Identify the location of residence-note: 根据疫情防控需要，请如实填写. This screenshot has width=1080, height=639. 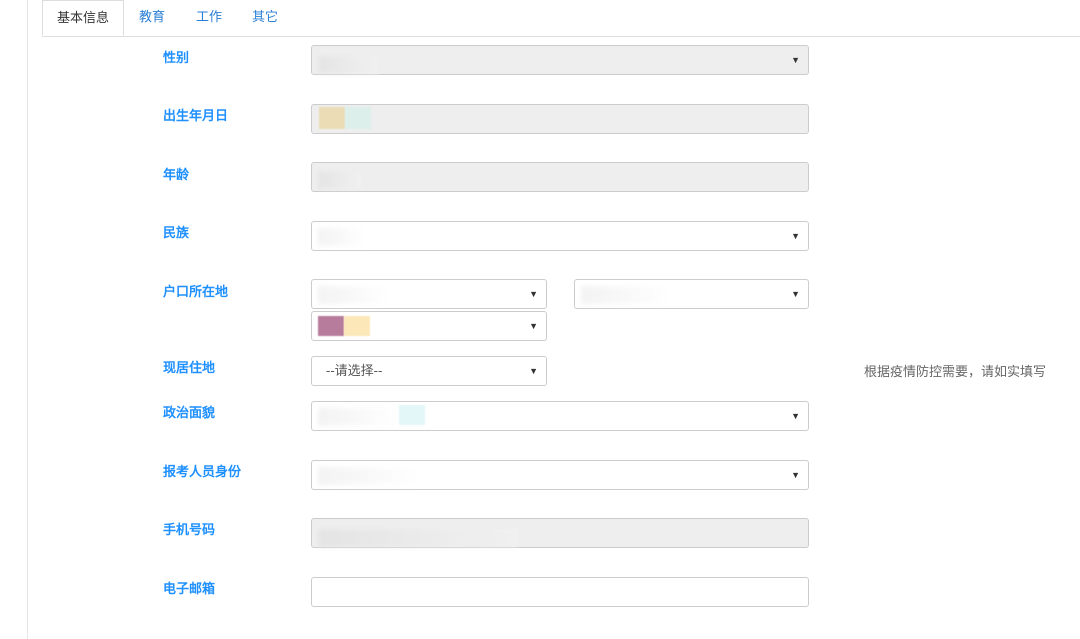
(955, 371).